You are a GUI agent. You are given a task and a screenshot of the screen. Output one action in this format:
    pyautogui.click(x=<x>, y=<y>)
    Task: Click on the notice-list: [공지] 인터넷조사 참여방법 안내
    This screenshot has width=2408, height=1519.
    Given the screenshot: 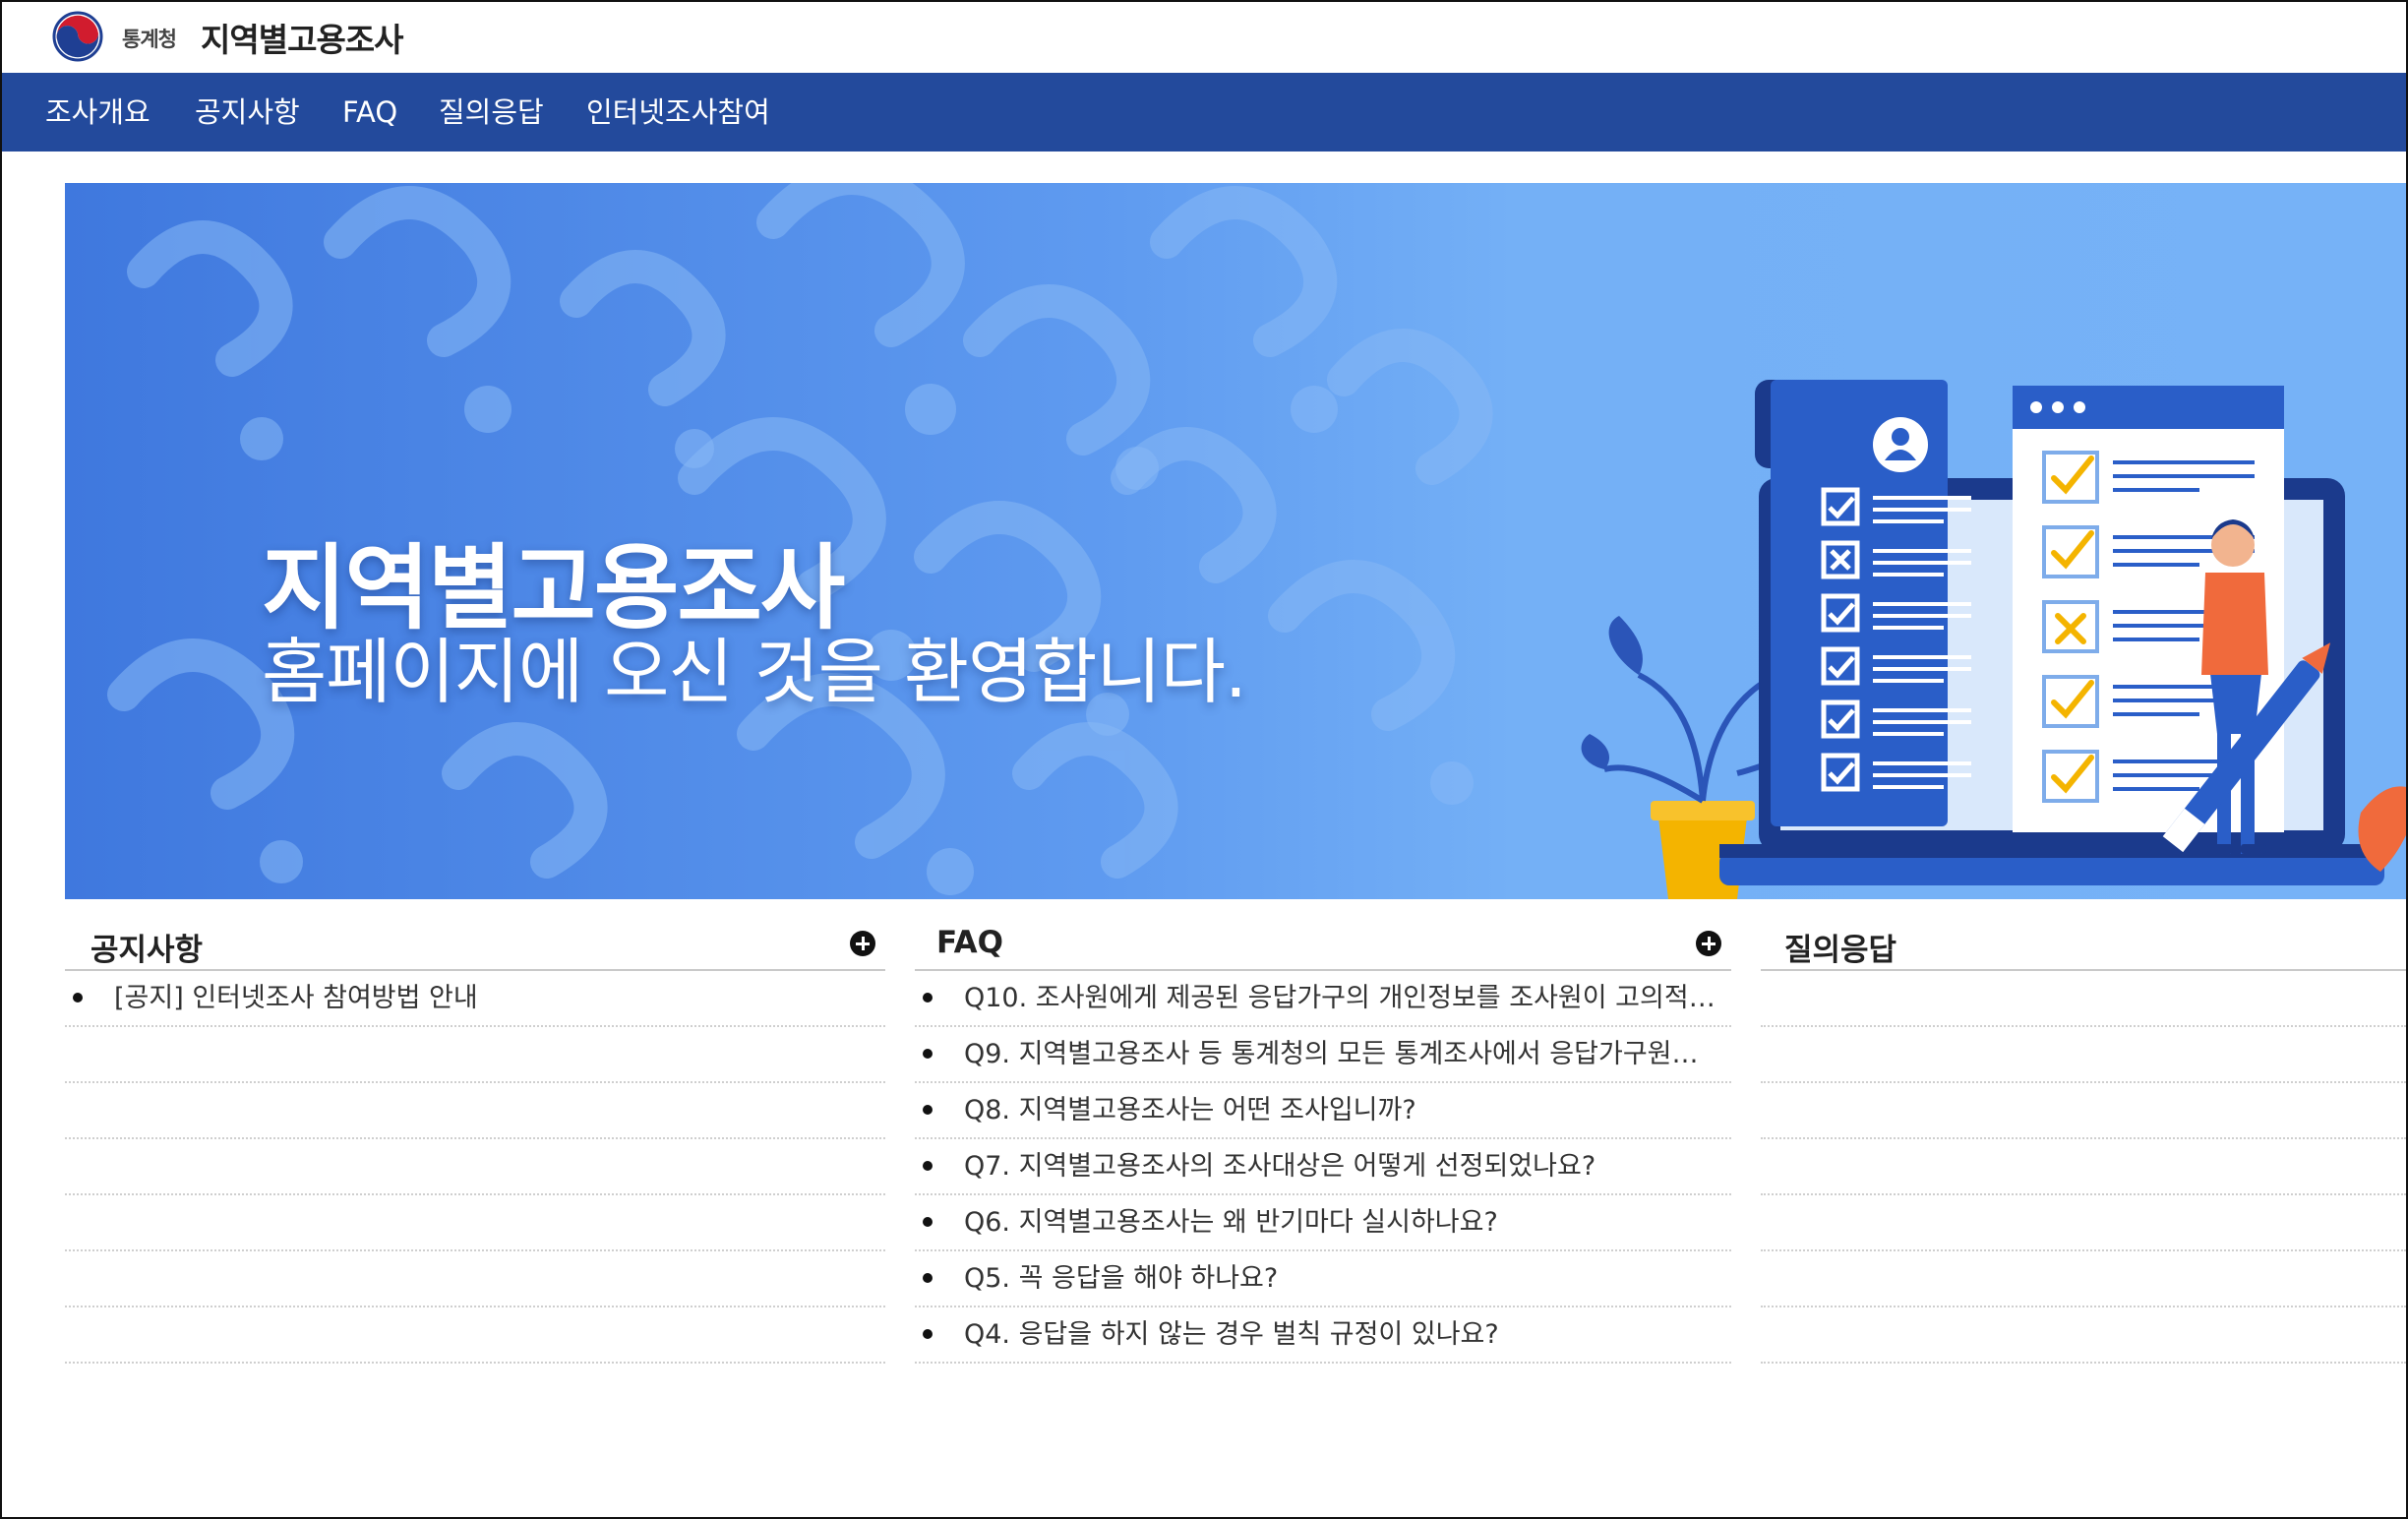 What is the action you would take?
    pyautogui.click(x=475, y=1168)
    